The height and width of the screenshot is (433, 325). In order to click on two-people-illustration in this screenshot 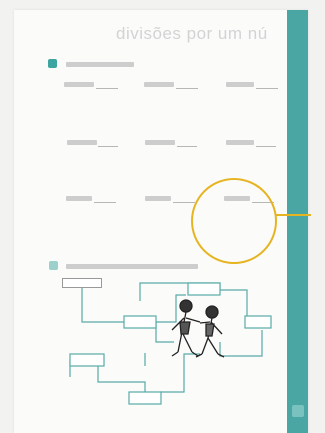, I will do `click(198, 328)`.